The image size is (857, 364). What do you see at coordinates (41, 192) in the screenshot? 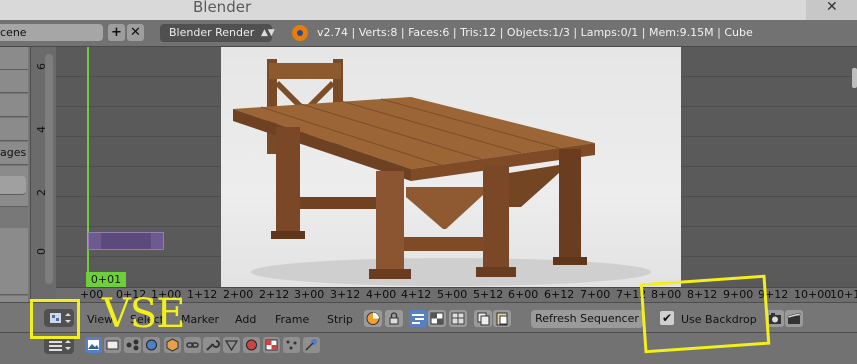
I see `channel-label: 2` at bounding box center [41, 192].